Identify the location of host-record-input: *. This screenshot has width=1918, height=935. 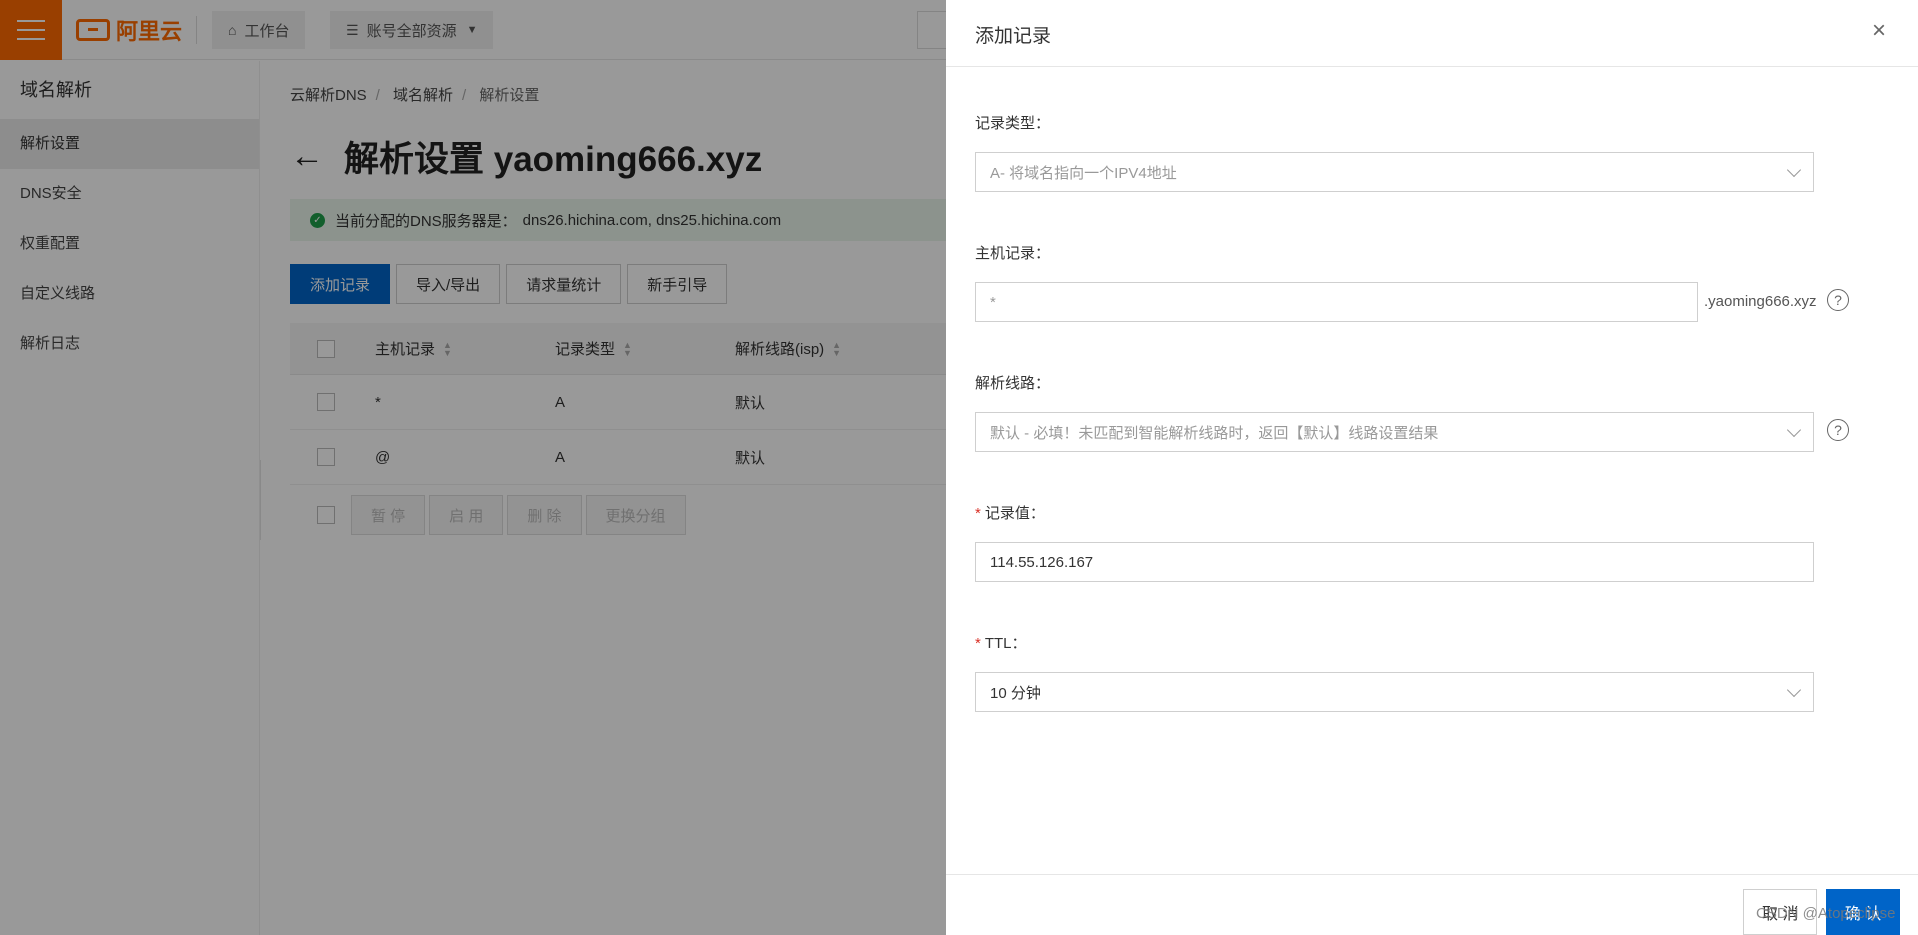
(1336, 302).